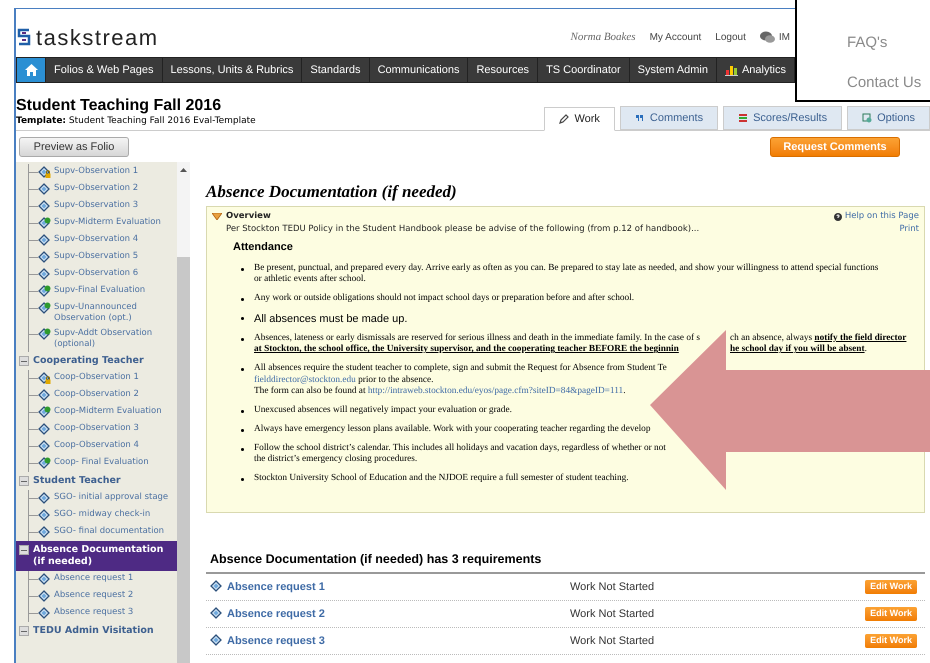 The height and width of the screenshot is (663, 930). What do you see at coordinates (909, 229) in the screenshot?
I see `print-link: Print` at bounding box center [909, 229].